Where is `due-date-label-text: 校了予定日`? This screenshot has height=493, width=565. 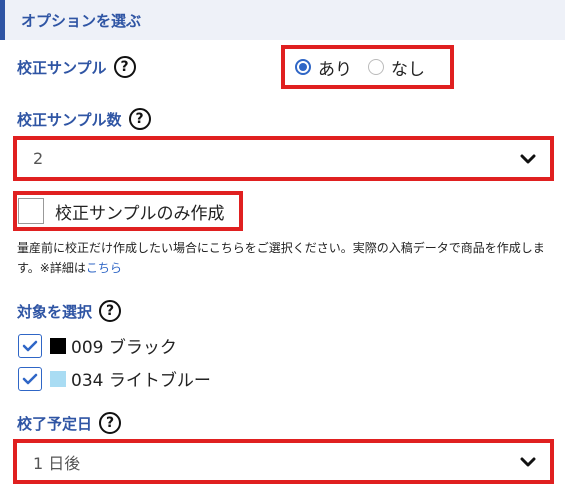 due-date-label-text: 校了予定日 is located at coordinates (55, 423).